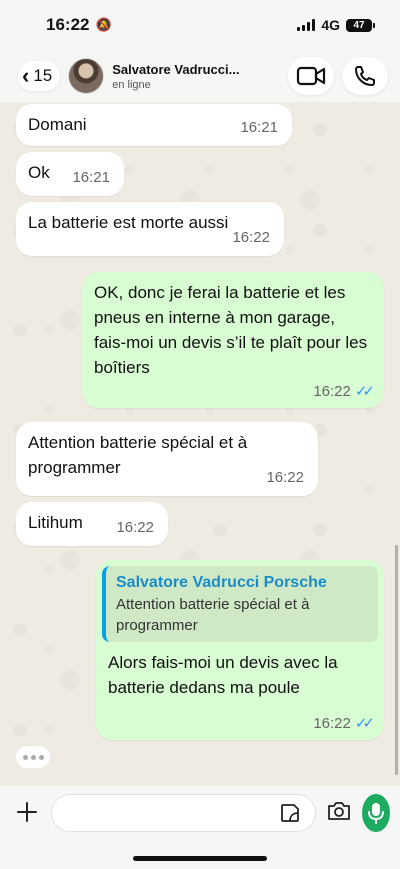 The height and width of the screenshot is (869, 400). Describe the element at coordinates (57, 124) in the screenshot. I see `message-text: Domani` at that location.